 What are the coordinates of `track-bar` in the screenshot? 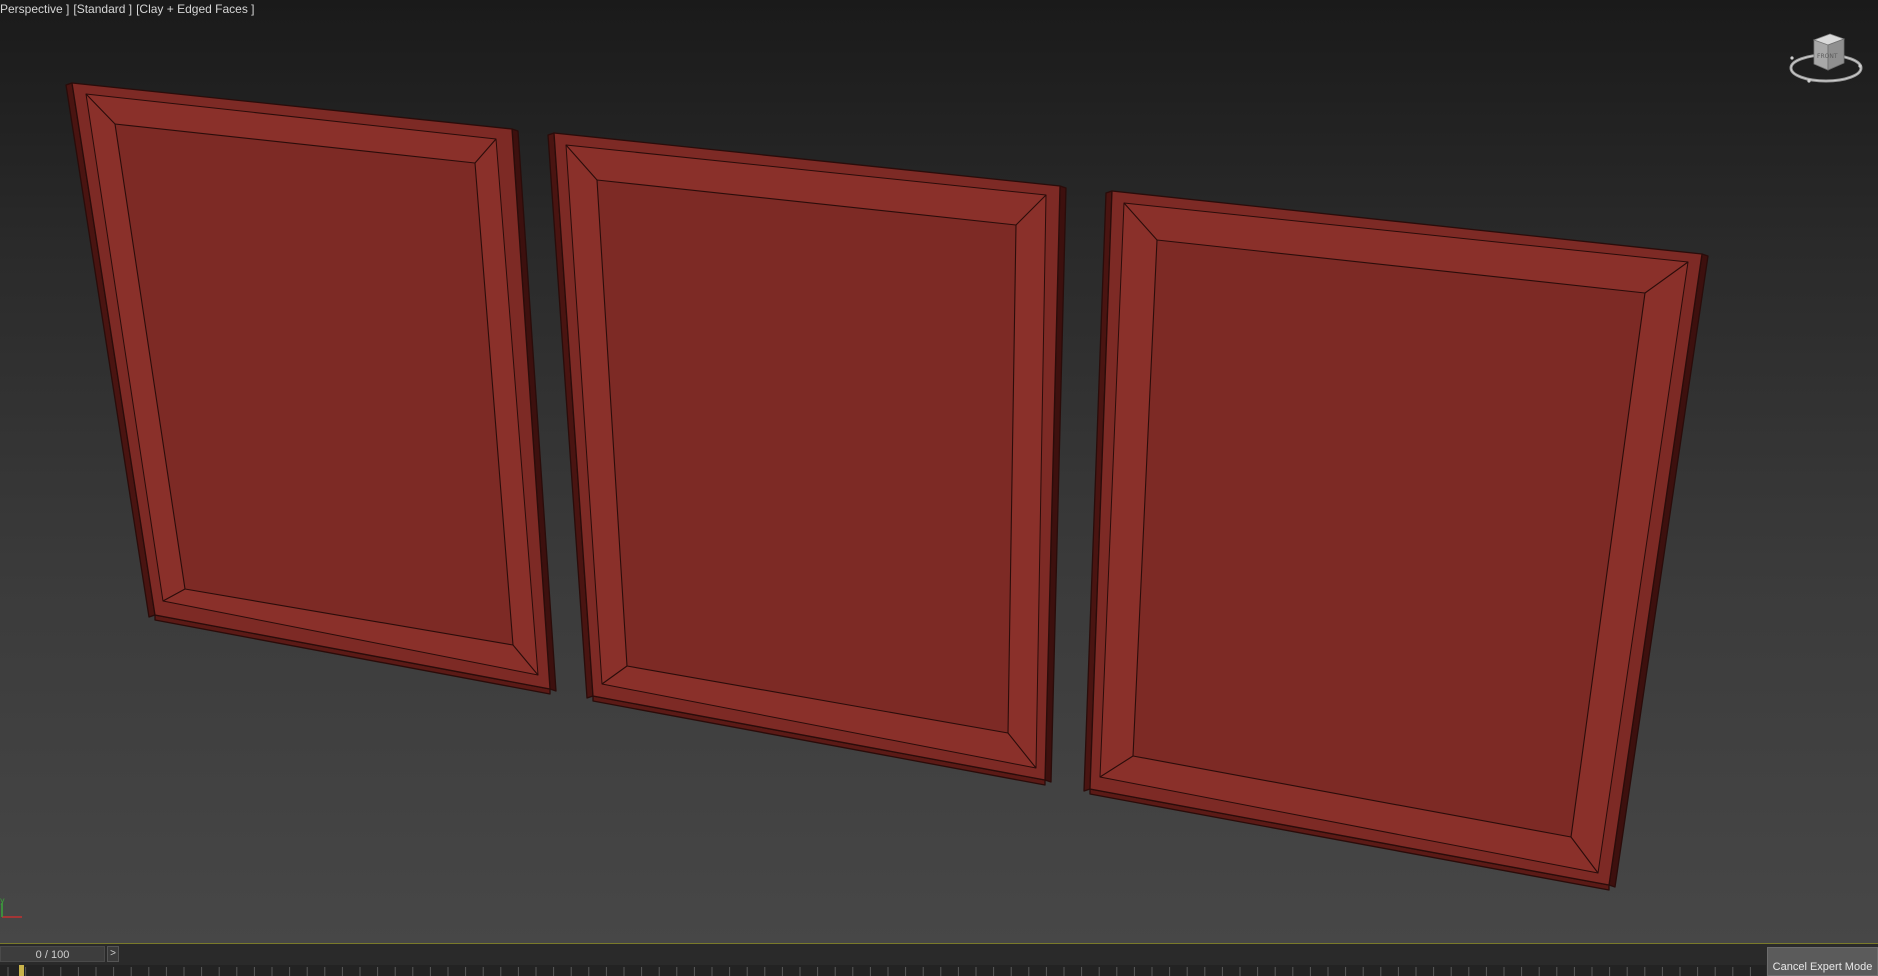 It's located at (883, 970).